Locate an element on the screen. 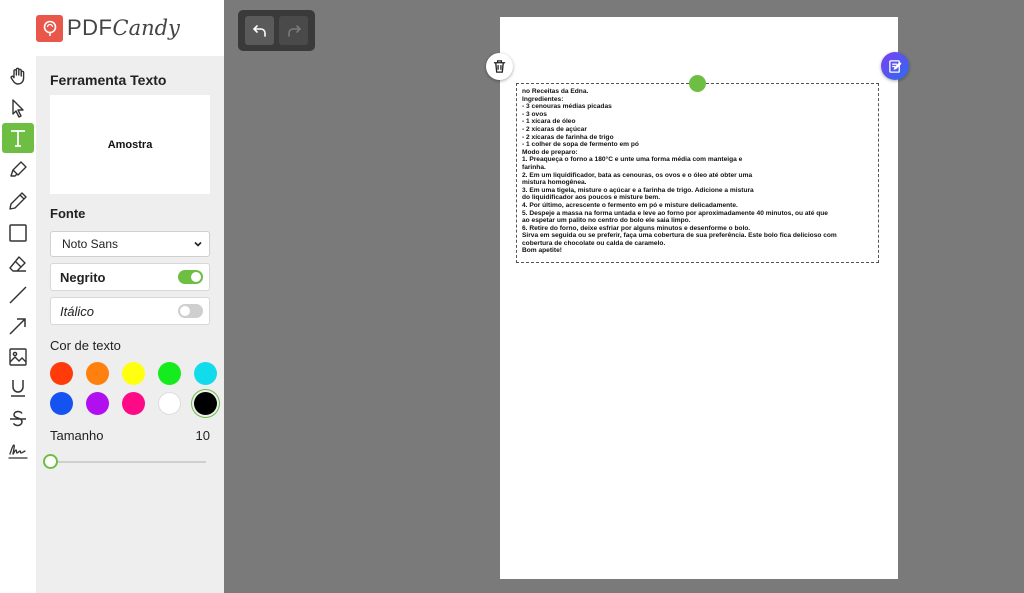 The height and width of the screenshot is (593, 1024). bold-switch-knob is located at coordinates (196, 277).